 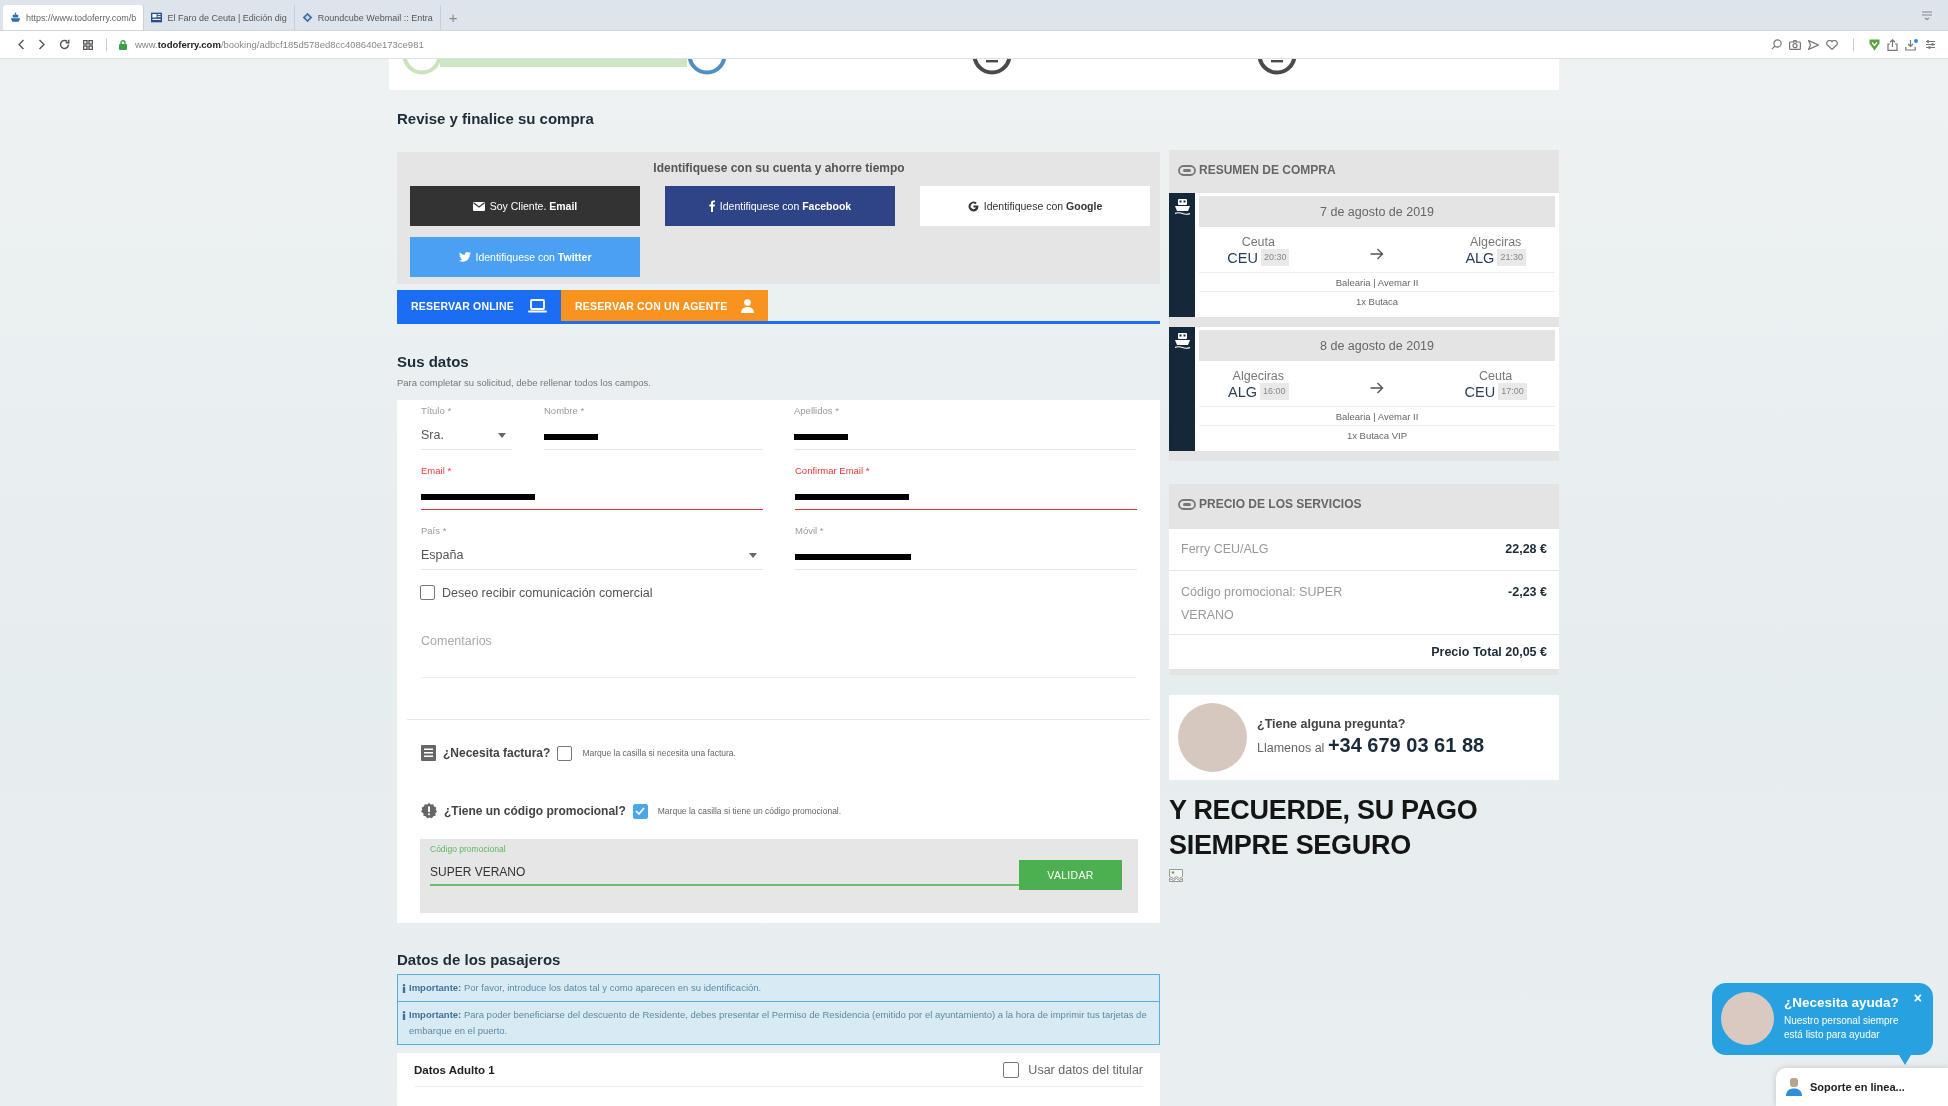 What do you see at coordinates (525, 206) in the screenshot?
I see `email-login-button: Soy Cliente. Email` at bounding box center [525, 206].